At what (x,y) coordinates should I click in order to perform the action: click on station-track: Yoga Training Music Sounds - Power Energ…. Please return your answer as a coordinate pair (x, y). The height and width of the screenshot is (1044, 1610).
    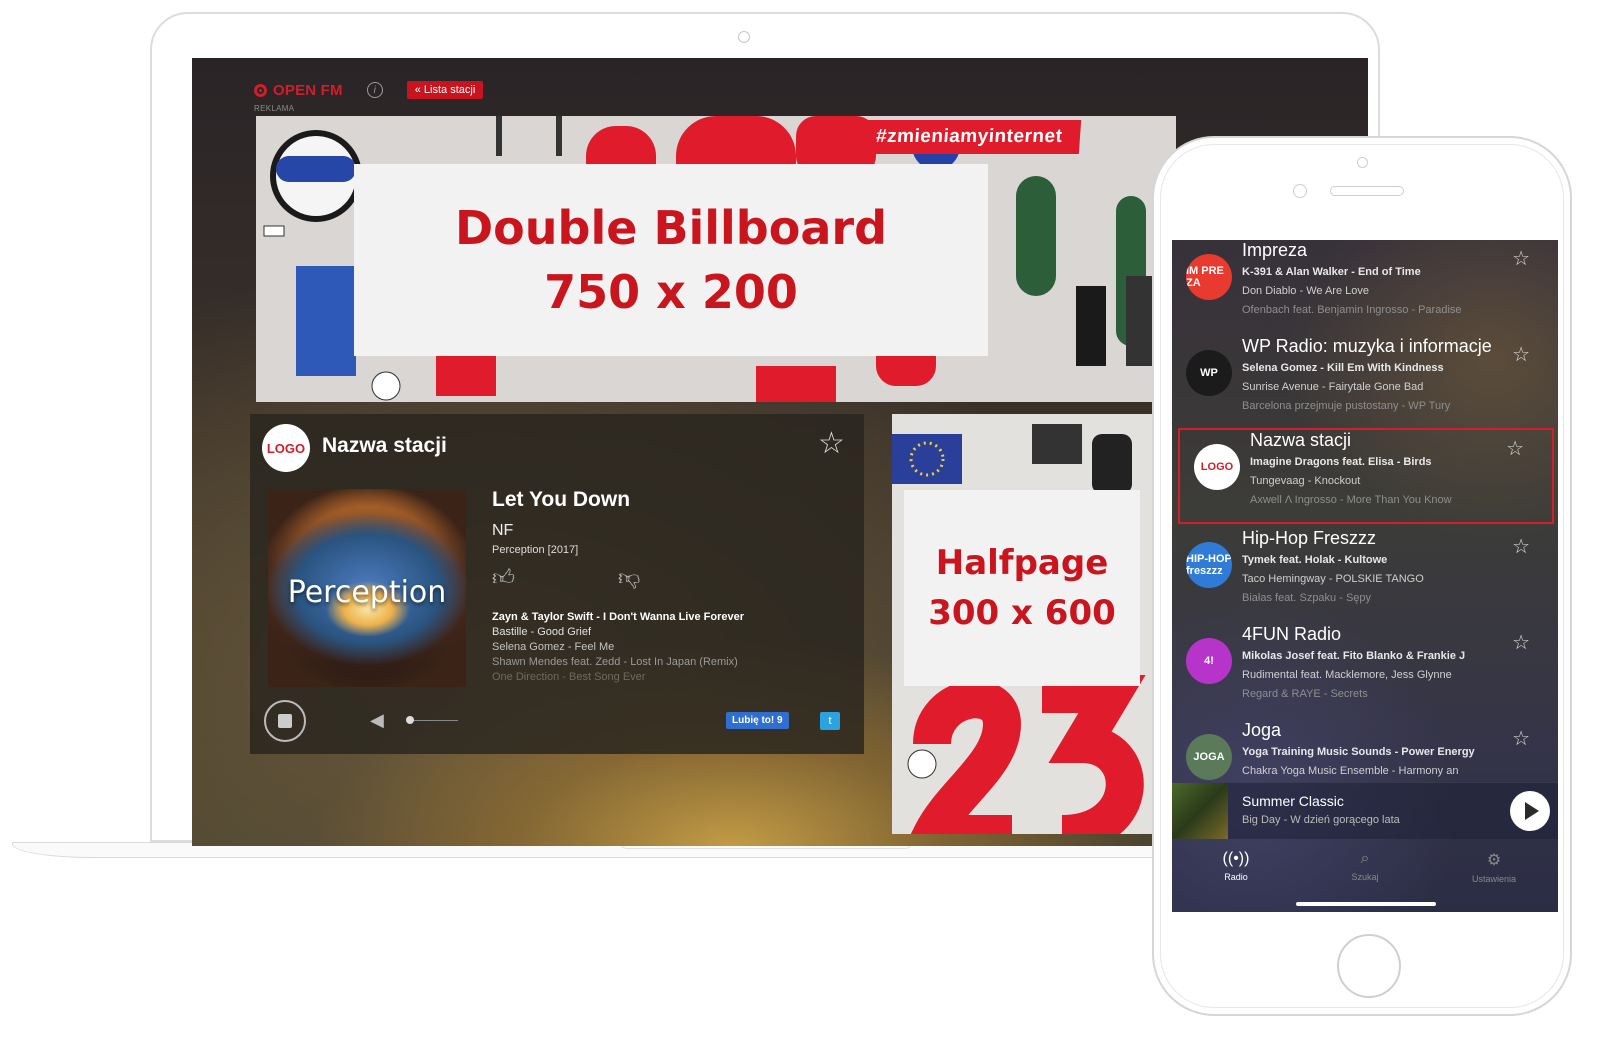
    Looking at the image, I should click on (1358, 752).